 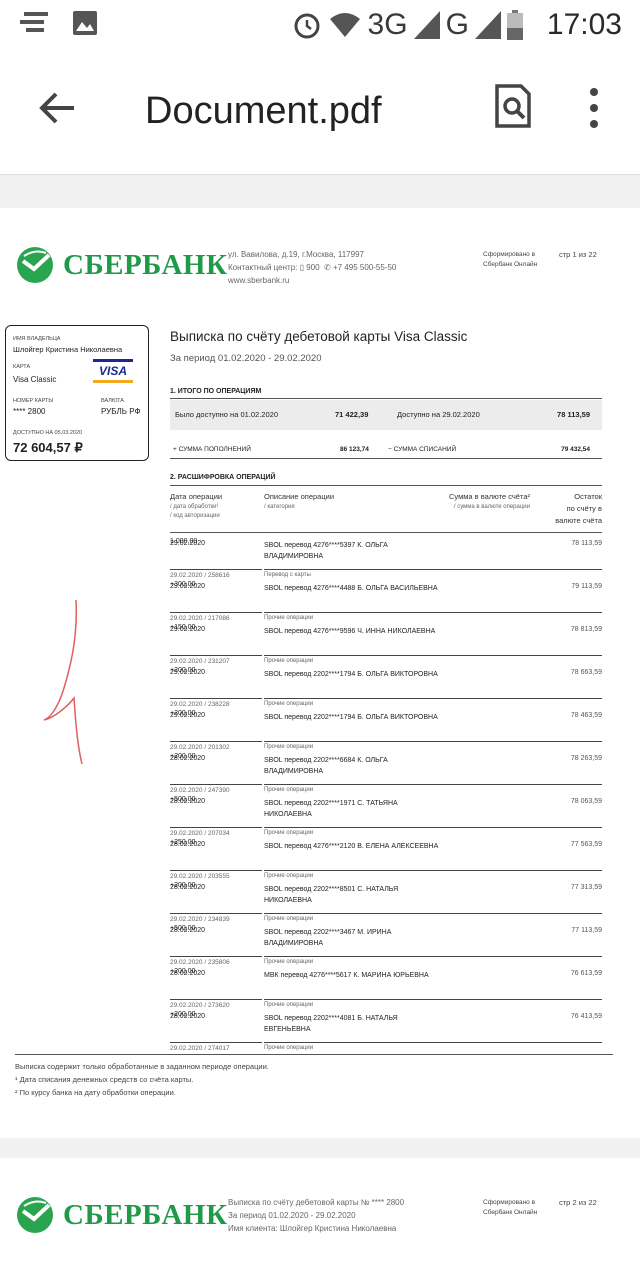 I want to click on end-balance-label: Доступно на 29.02.2020, so click(x=438, y=414).